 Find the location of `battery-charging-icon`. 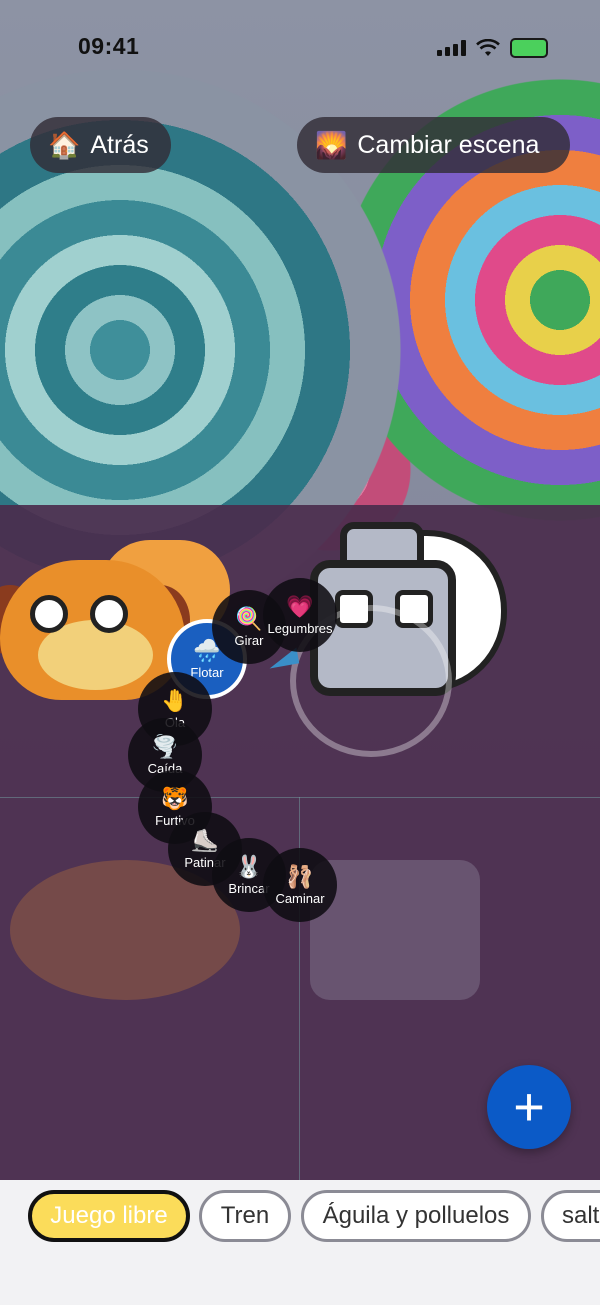

battery-charging-icon is located at coordinates (529, 48).